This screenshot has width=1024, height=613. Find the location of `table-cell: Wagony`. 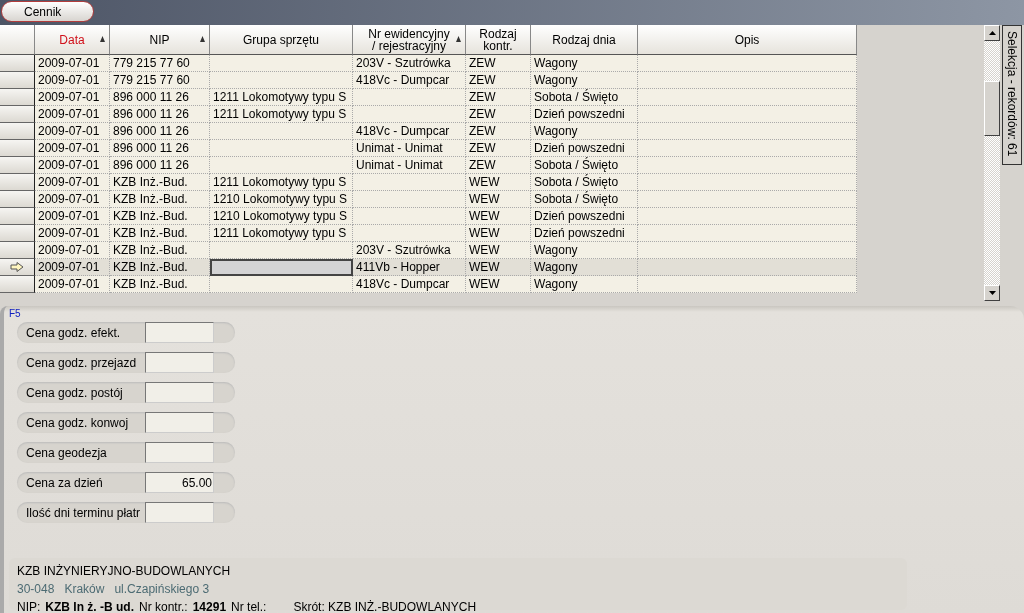

table-cell: Wagony is located at coordinates (584, 63).